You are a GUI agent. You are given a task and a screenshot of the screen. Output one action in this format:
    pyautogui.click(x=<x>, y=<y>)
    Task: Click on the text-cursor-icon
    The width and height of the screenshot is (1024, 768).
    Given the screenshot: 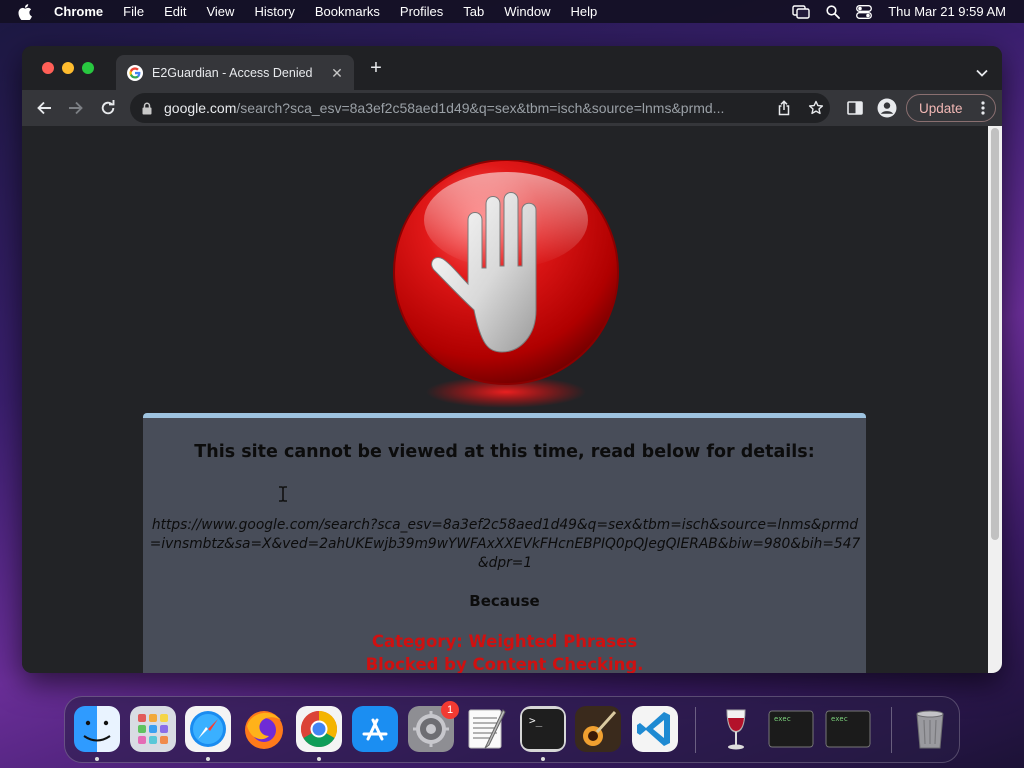 What is the action you would take?
    pyautogui.click(x=283, y=494)
    